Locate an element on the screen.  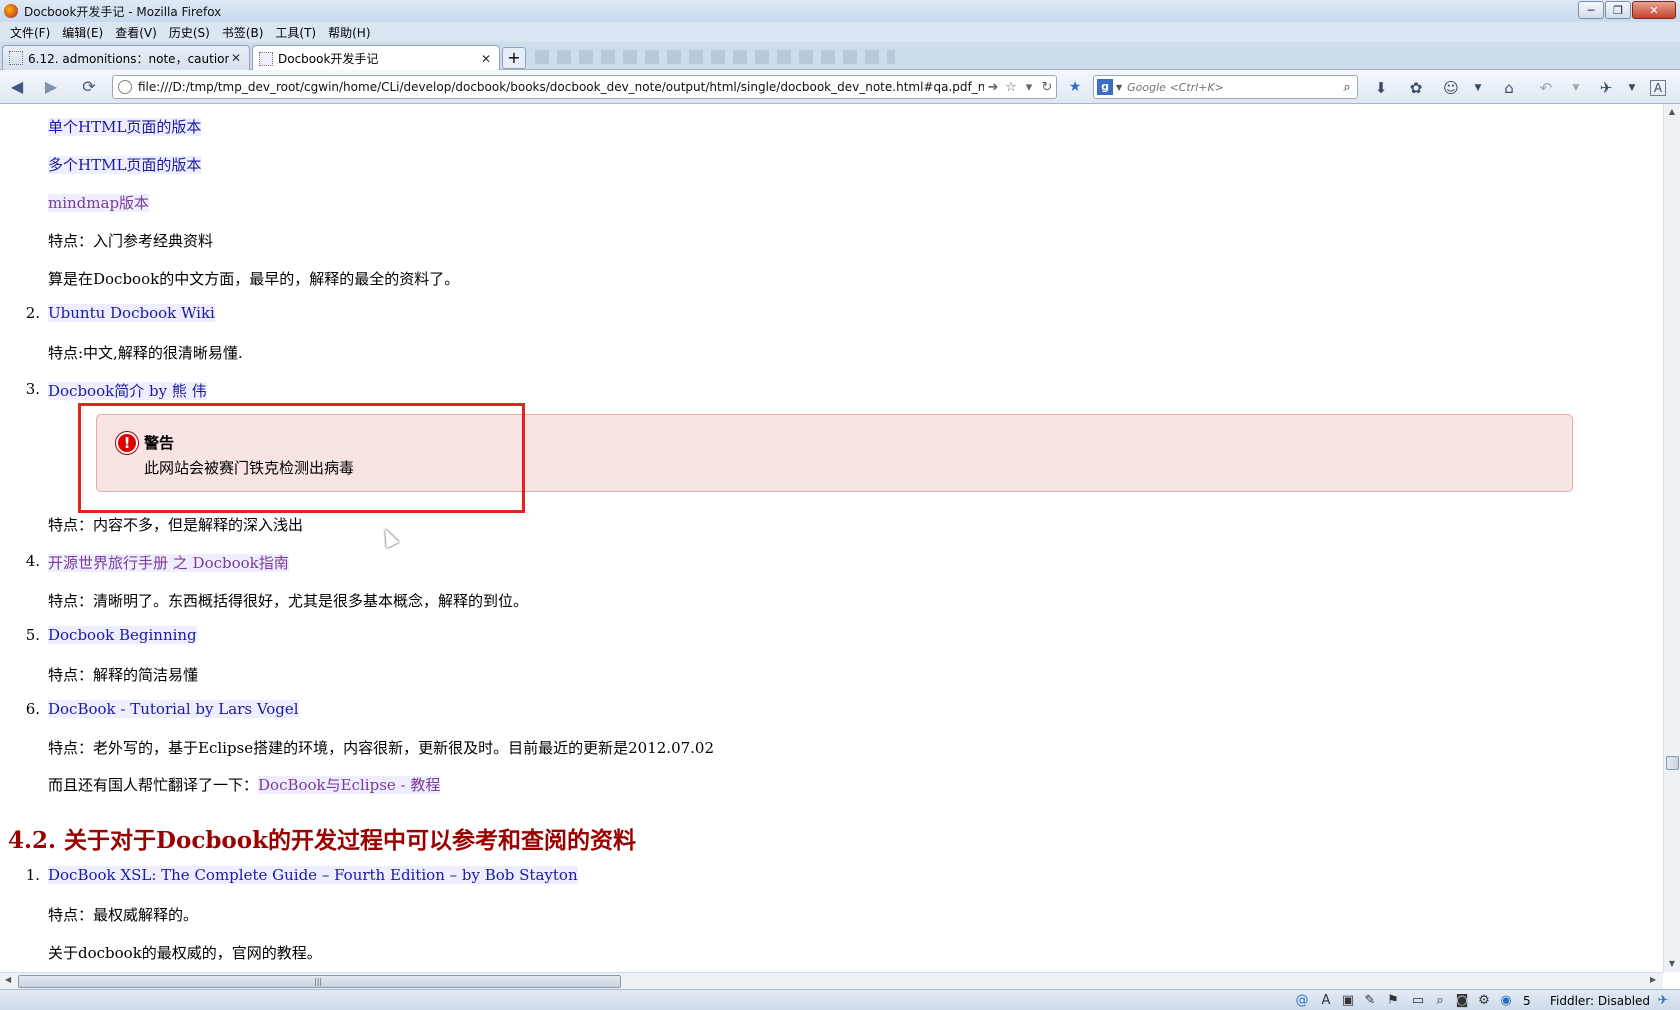
google-engine-icon: g is located at coordinates (1105, 87).